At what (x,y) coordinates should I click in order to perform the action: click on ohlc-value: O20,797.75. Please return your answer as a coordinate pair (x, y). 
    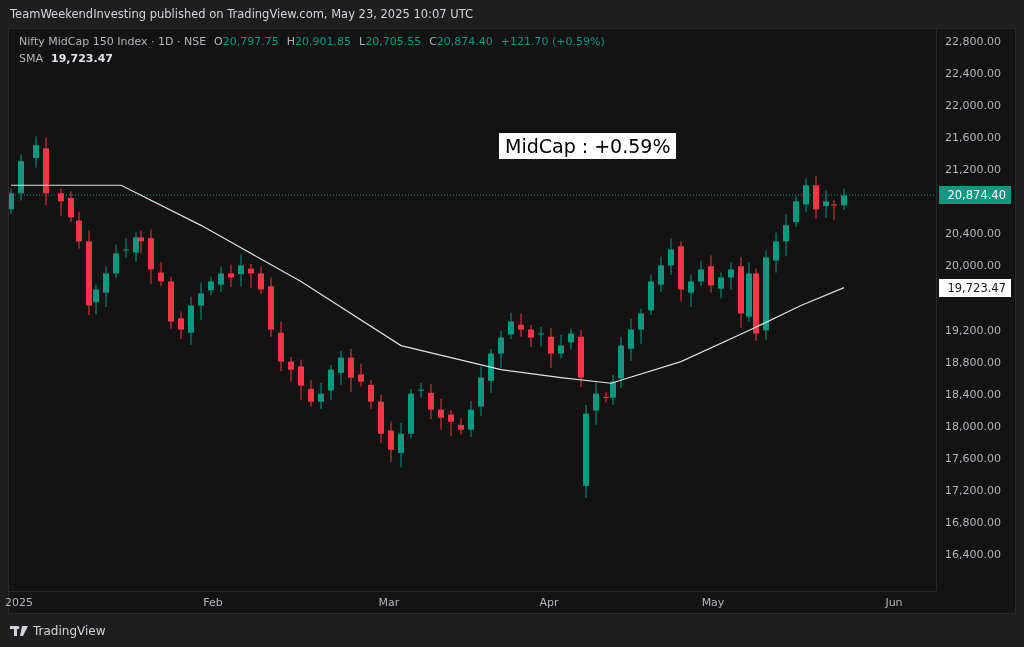
    Looking at the image, I should click on (246, 41).